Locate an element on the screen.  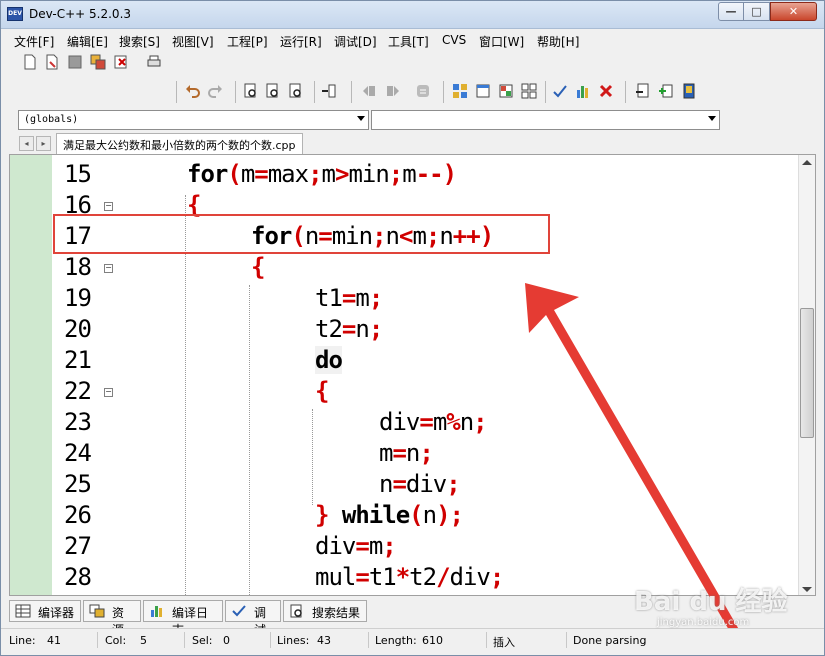
tab-search-results: 搜索结果 is located at coordinates (325, 611).